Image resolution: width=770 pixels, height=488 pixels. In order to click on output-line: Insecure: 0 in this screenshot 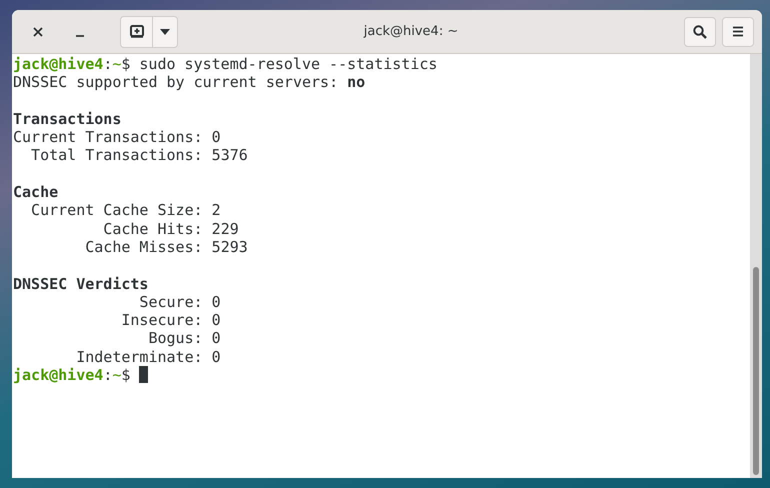, I will do `click(170, 320)`.